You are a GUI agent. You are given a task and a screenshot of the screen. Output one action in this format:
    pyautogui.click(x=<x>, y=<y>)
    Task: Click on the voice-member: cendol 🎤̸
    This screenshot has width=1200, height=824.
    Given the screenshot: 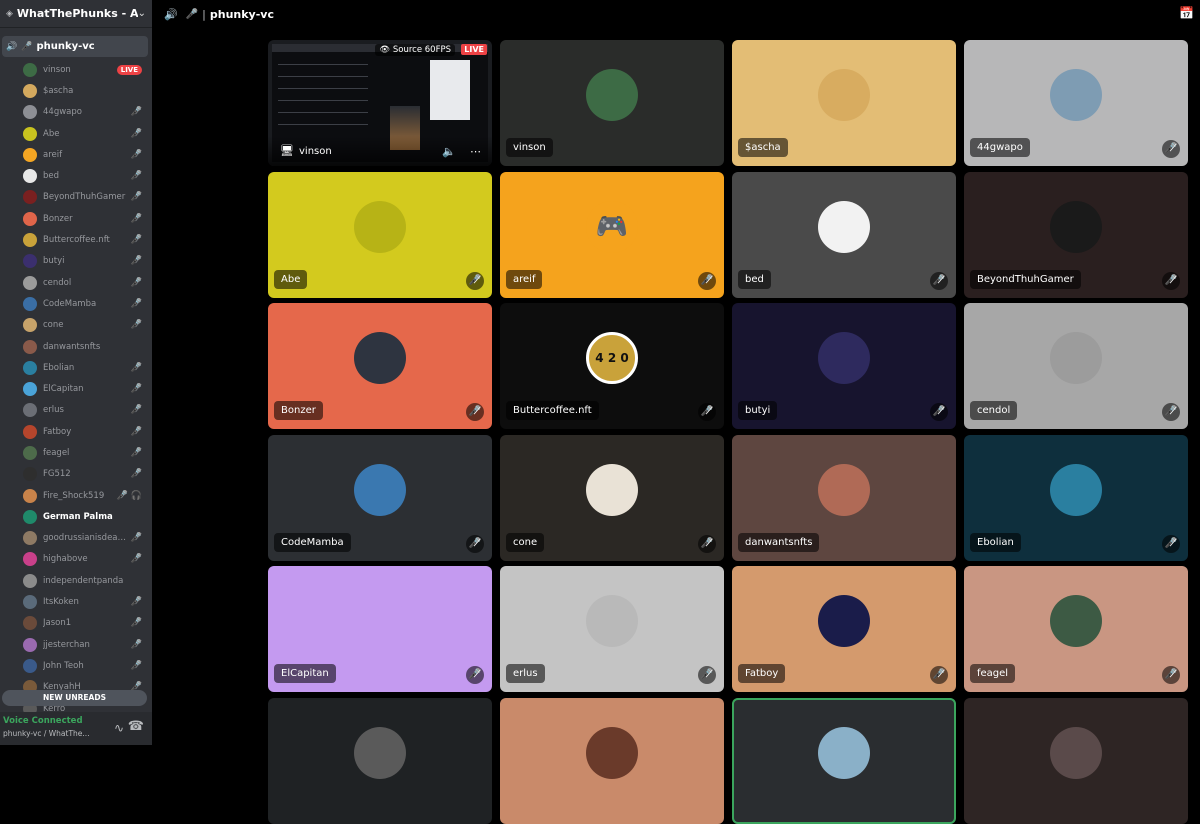 What is the action you would take?
    pyautogui.click(x=76, y=282)
    